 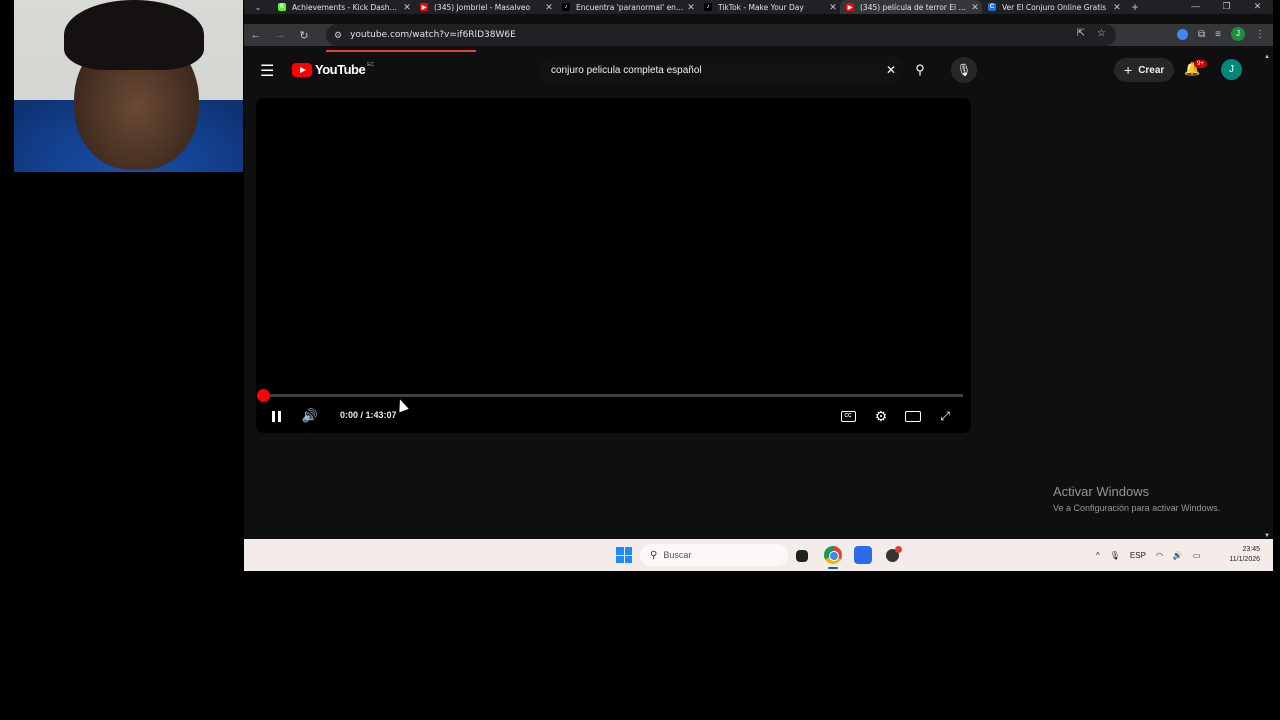 I want to click on search-query: conjuro pelicula completa español, so click(x=714, y=70).